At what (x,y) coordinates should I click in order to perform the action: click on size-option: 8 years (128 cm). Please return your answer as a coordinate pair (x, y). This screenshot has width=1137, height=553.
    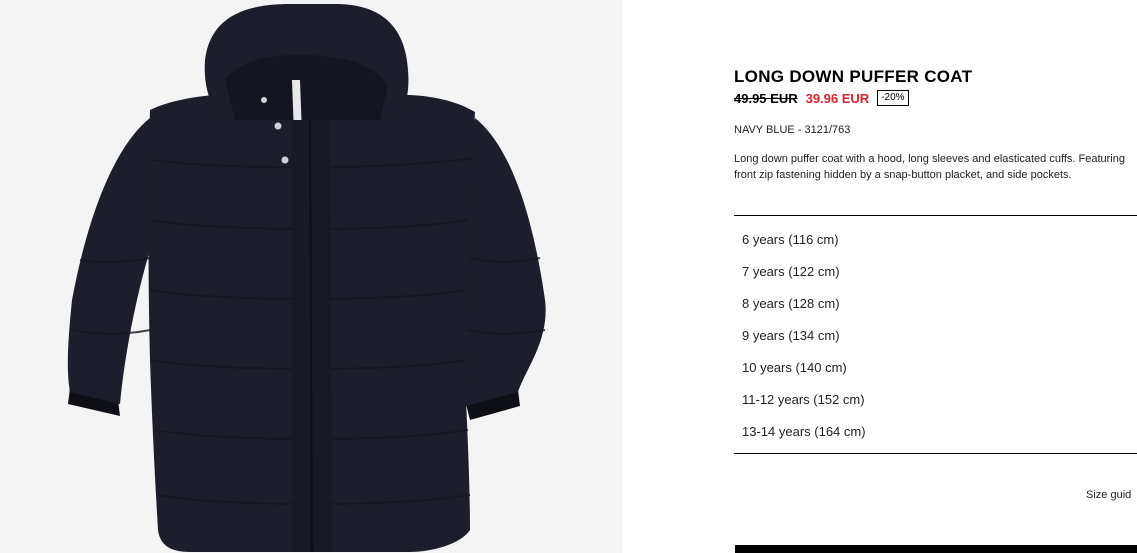
    Looking at the image, I should click on (935, 308).